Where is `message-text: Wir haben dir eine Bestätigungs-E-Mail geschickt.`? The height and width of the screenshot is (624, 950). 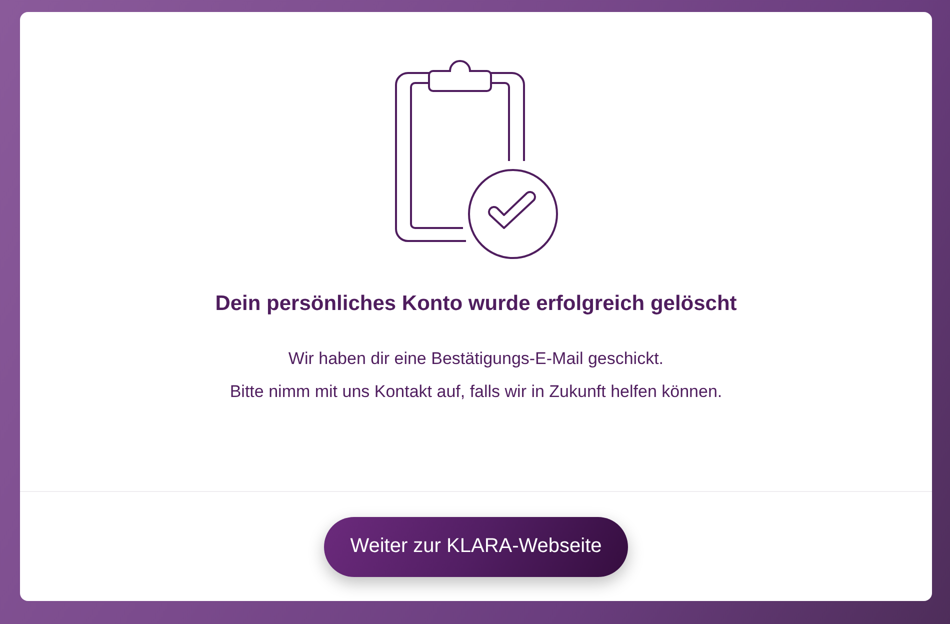
message-text: Wir haben dir eine Bestätigungs-E-Mail geschickt. is located at coordinates (476, 359).